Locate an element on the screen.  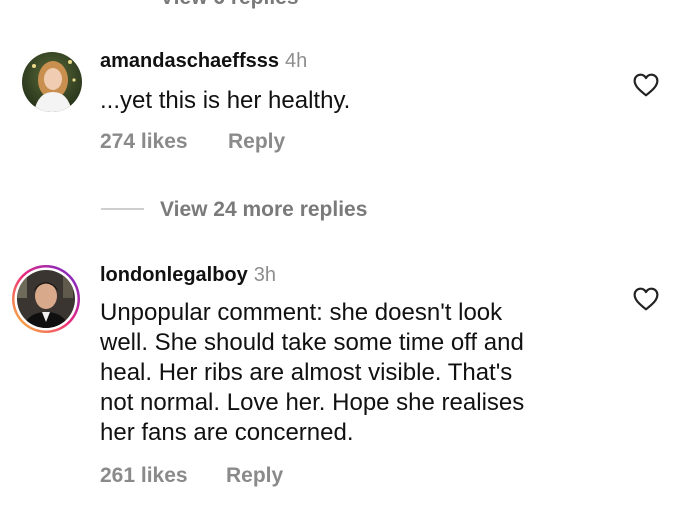
comment-text: ...yet this is her healthy. is located at coordinates (225, 100).